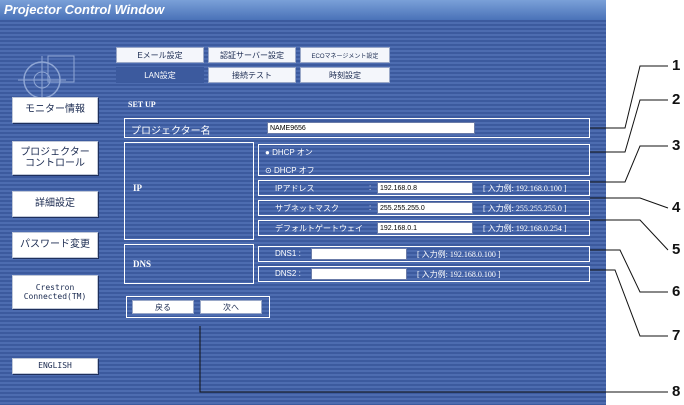 The width and height of the screenshot is (684, 405). I want to click on callout-4: 4, so click(676, 207).